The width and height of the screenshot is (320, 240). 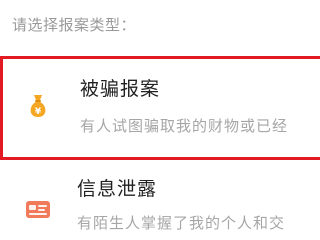 What do you see at coordinates (181, 223) in the screenshot?
I see `option-description: 有陌生人掌握了我的个人和交` at bounding box center [181, 223].